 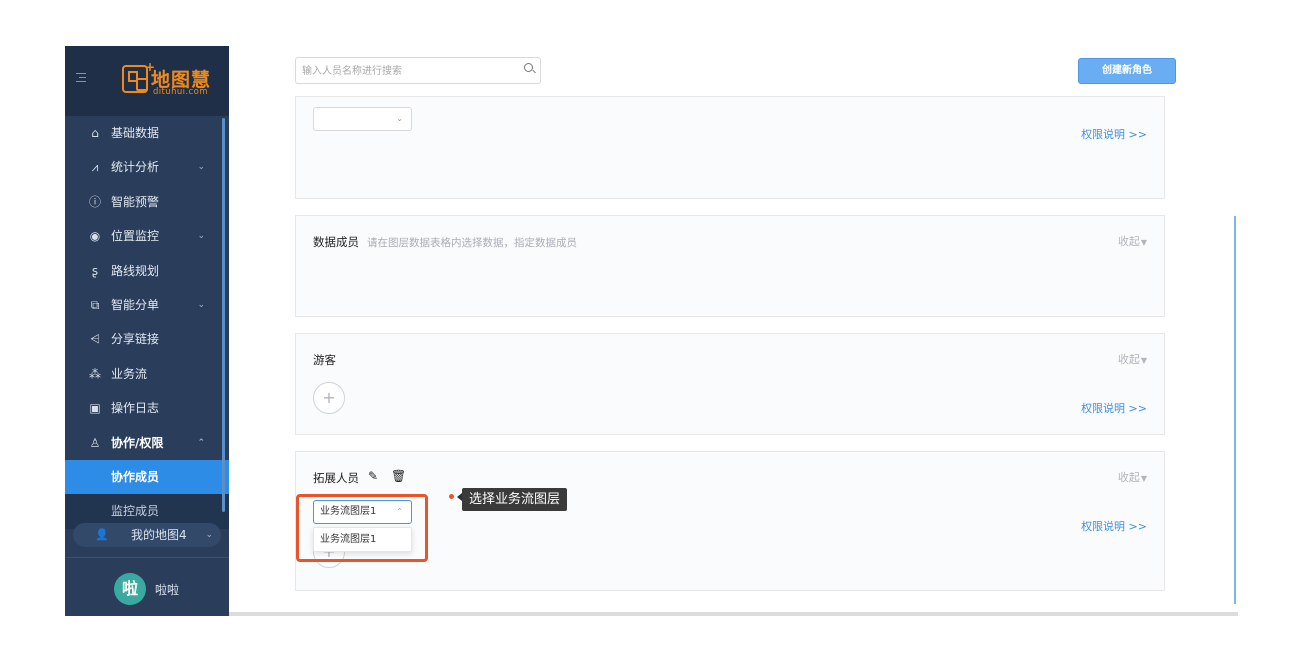 I want to click on calendar-icon: ▣, so click(x=95, y=408).